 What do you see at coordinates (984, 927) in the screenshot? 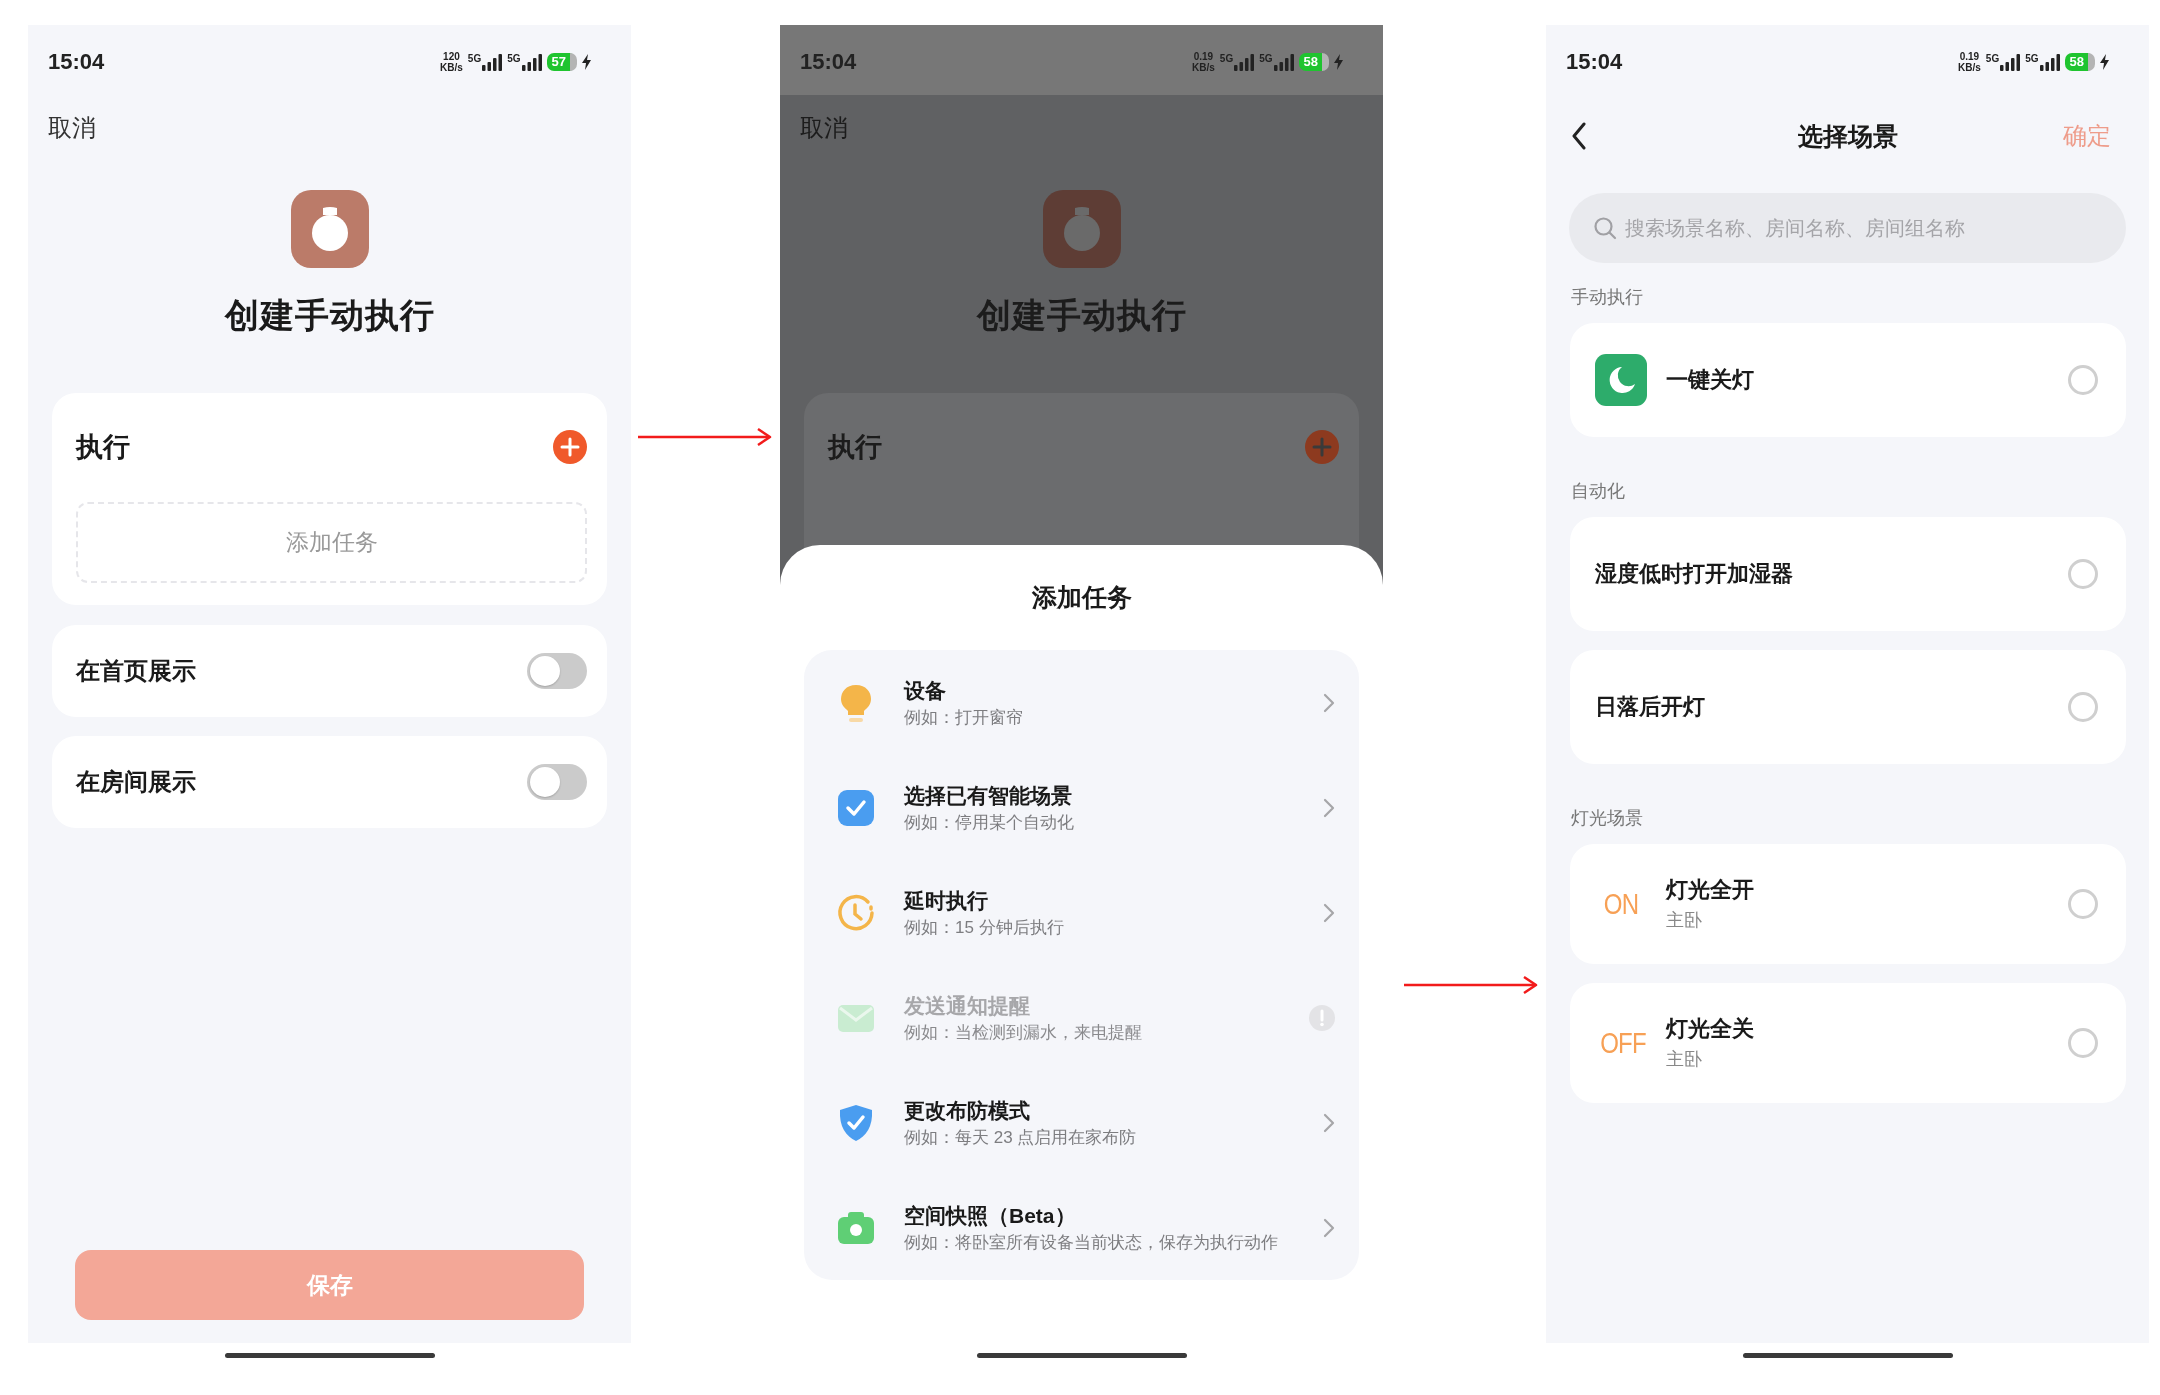
I see `task-example: 例如：15 分钟后执行` at bounding box center [984, 927].